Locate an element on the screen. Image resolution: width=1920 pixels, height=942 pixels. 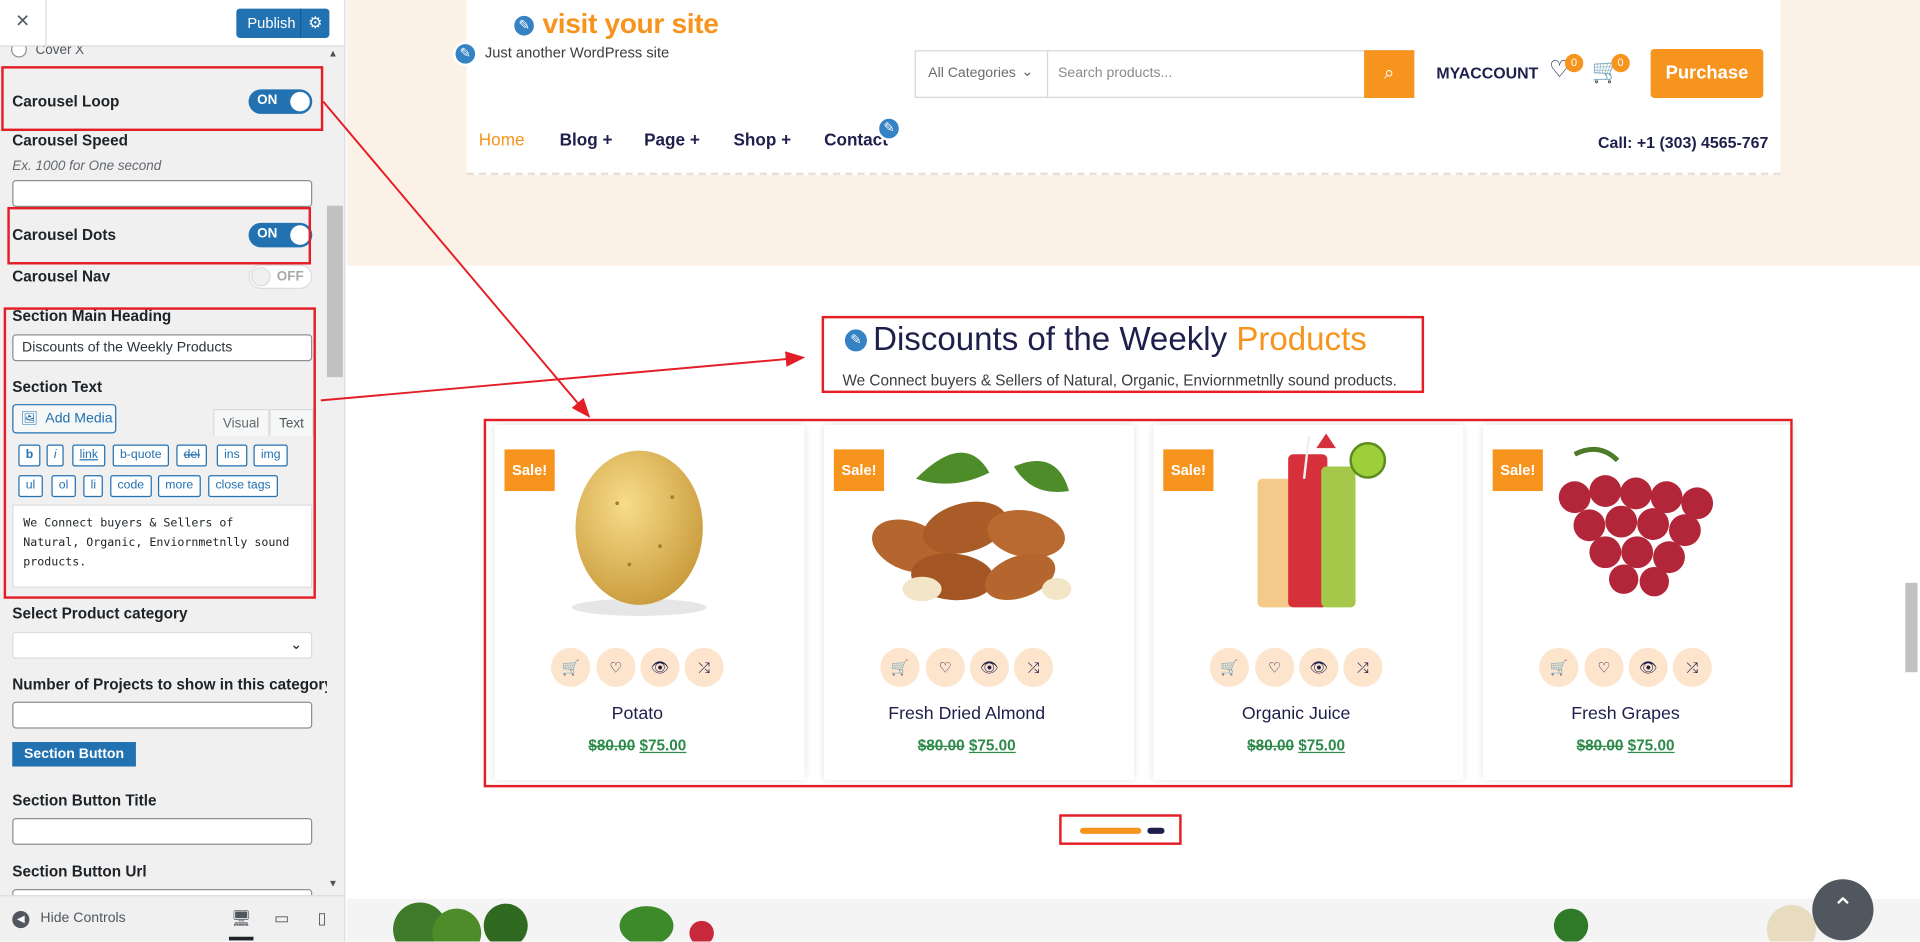
projects-count-input is located at coordinates (162, 715).